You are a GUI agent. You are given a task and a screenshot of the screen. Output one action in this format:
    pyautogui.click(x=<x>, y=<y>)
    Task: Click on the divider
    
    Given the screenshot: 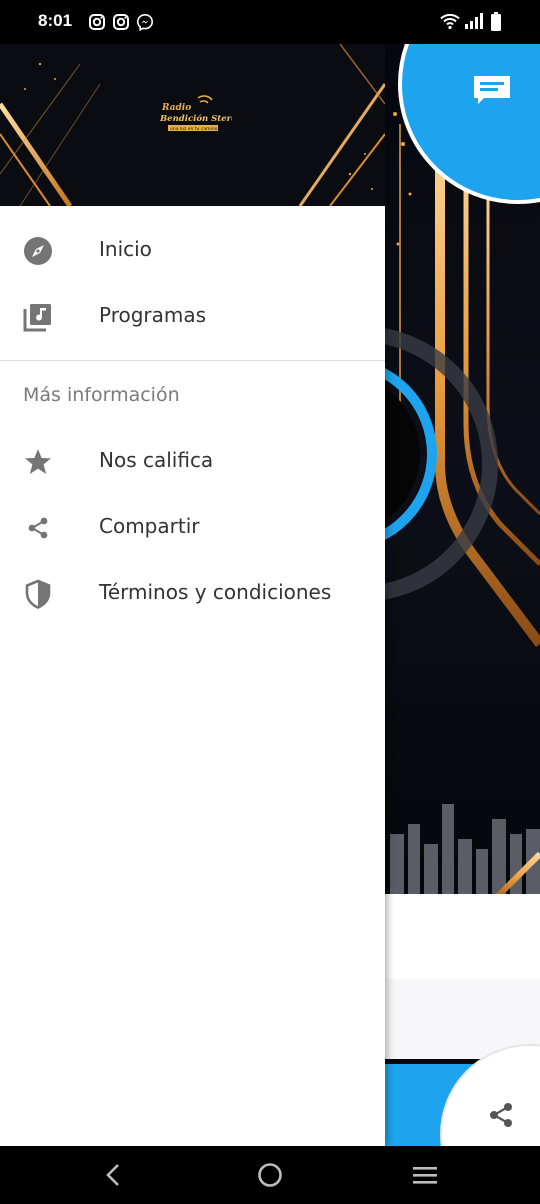 What is the action you would take?
    pyautogui.click(x=192, y=360)
    